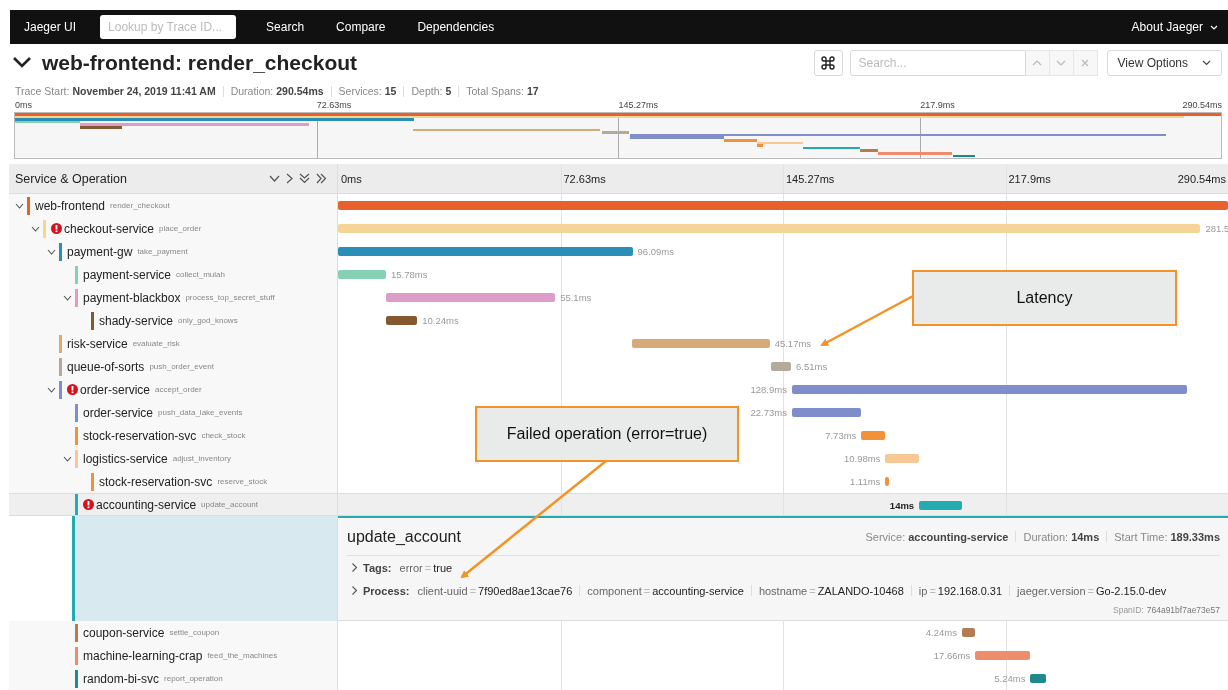  What do you see at coordinates (941, 632) in the screenshot?
I see `duration-label: 4.24ms` at bounding box center [941, 632].